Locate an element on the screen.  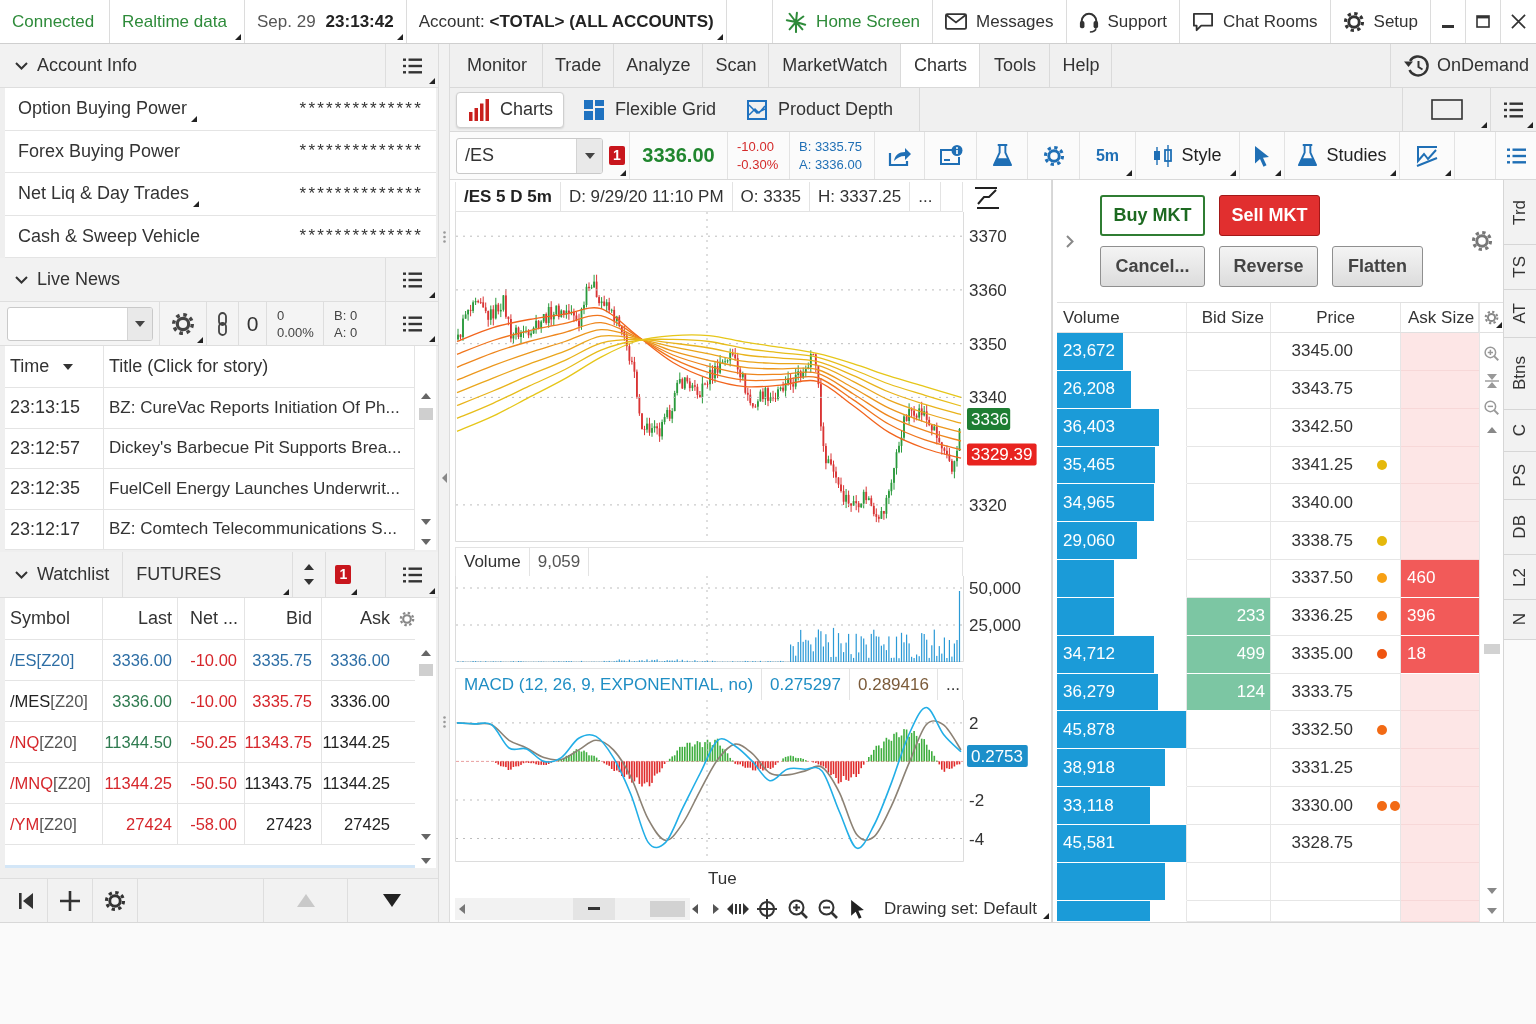
price-level: 3331.25 is located at coordinates (1312, 767).